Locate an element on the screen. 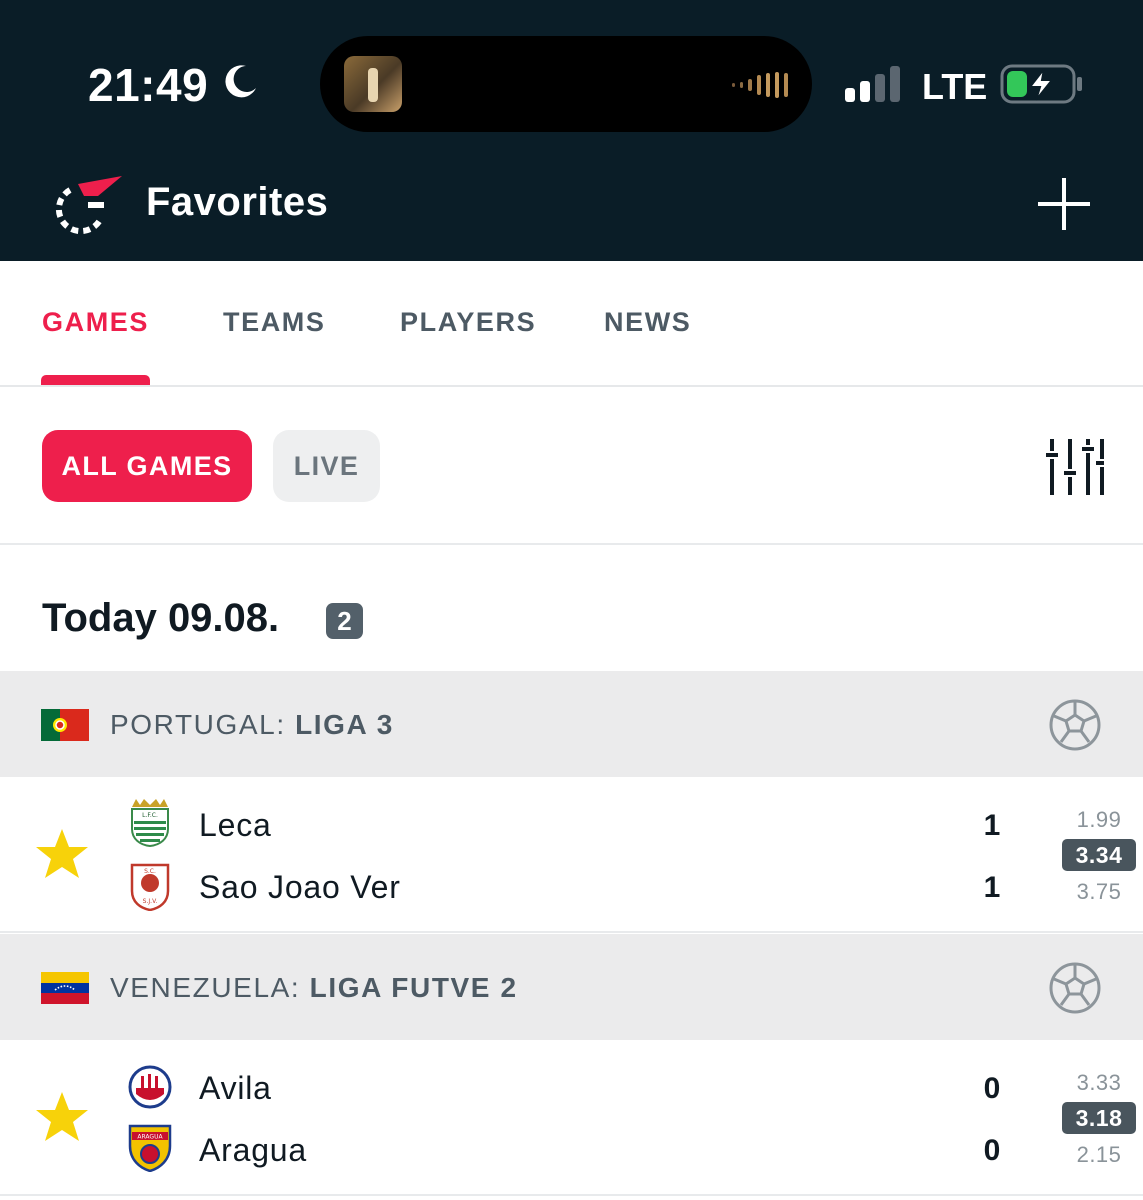 This screenshot has width=1143, height=1200. games-count-badge: 2 is located at coordinates (344, 621).